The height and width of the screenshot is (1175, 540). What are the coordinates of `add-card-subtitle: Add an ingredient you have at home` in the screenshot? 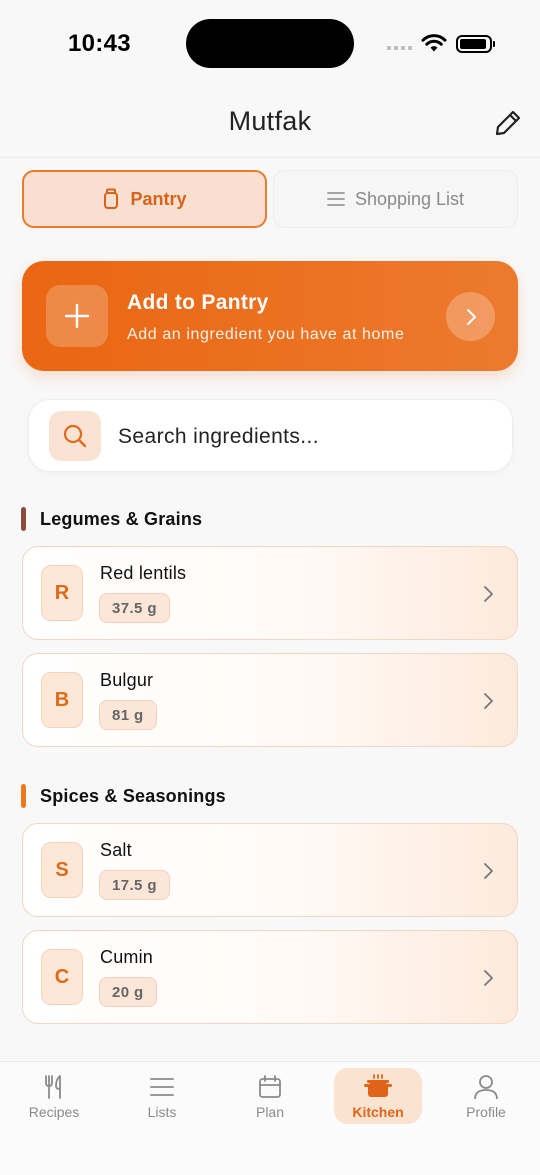 It's located at (266, 334).